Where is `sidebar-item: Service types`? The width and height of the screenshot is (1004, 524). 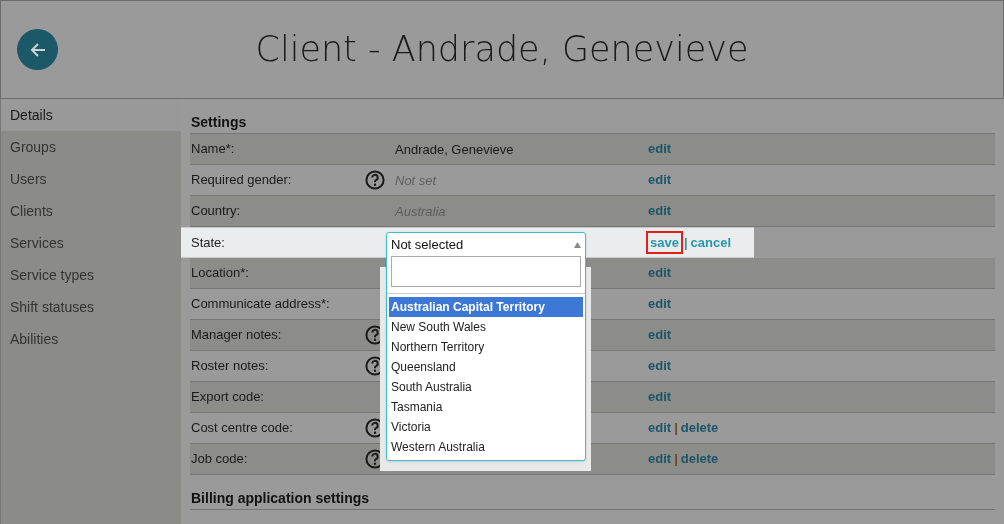
sidebar-item: Service types is located at coordinates (91, 275).